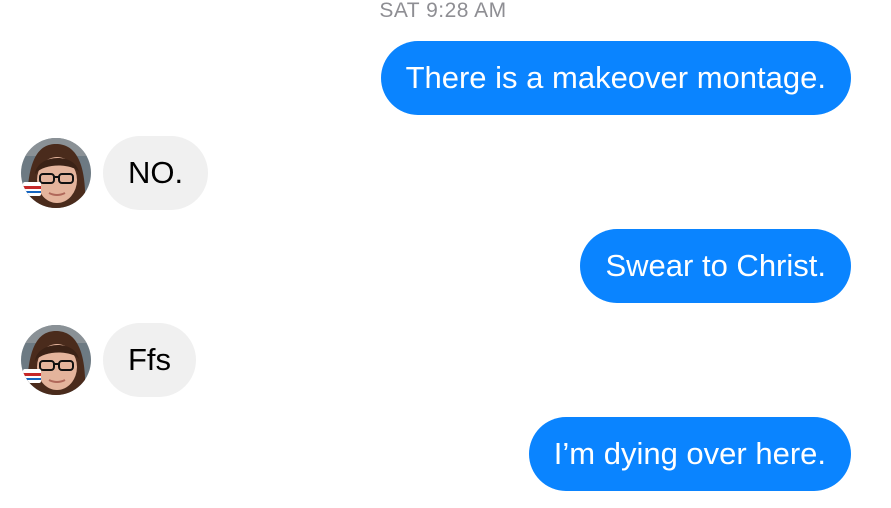  I want to click on message-row-outgoing: Swear to Christ., so click(445, 266).